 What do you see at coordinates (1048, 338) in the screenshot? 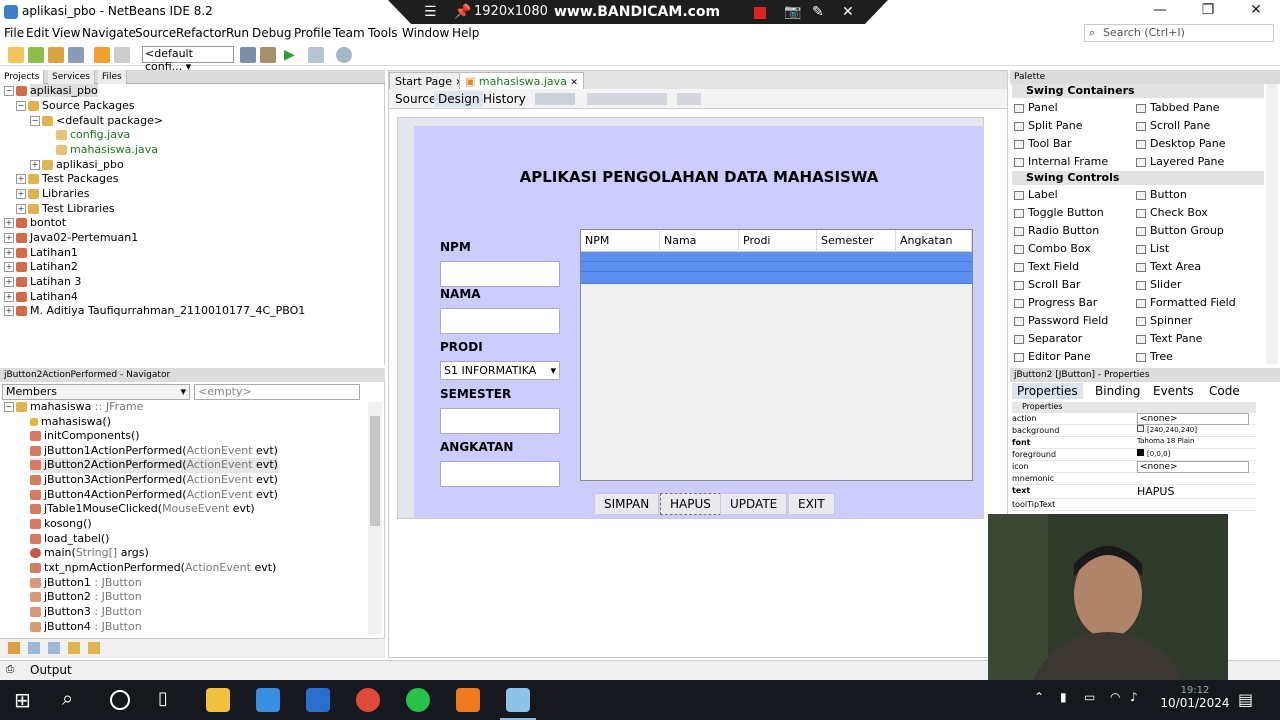
I see `palette-item: Separator` at bounding box center [1048, 338].